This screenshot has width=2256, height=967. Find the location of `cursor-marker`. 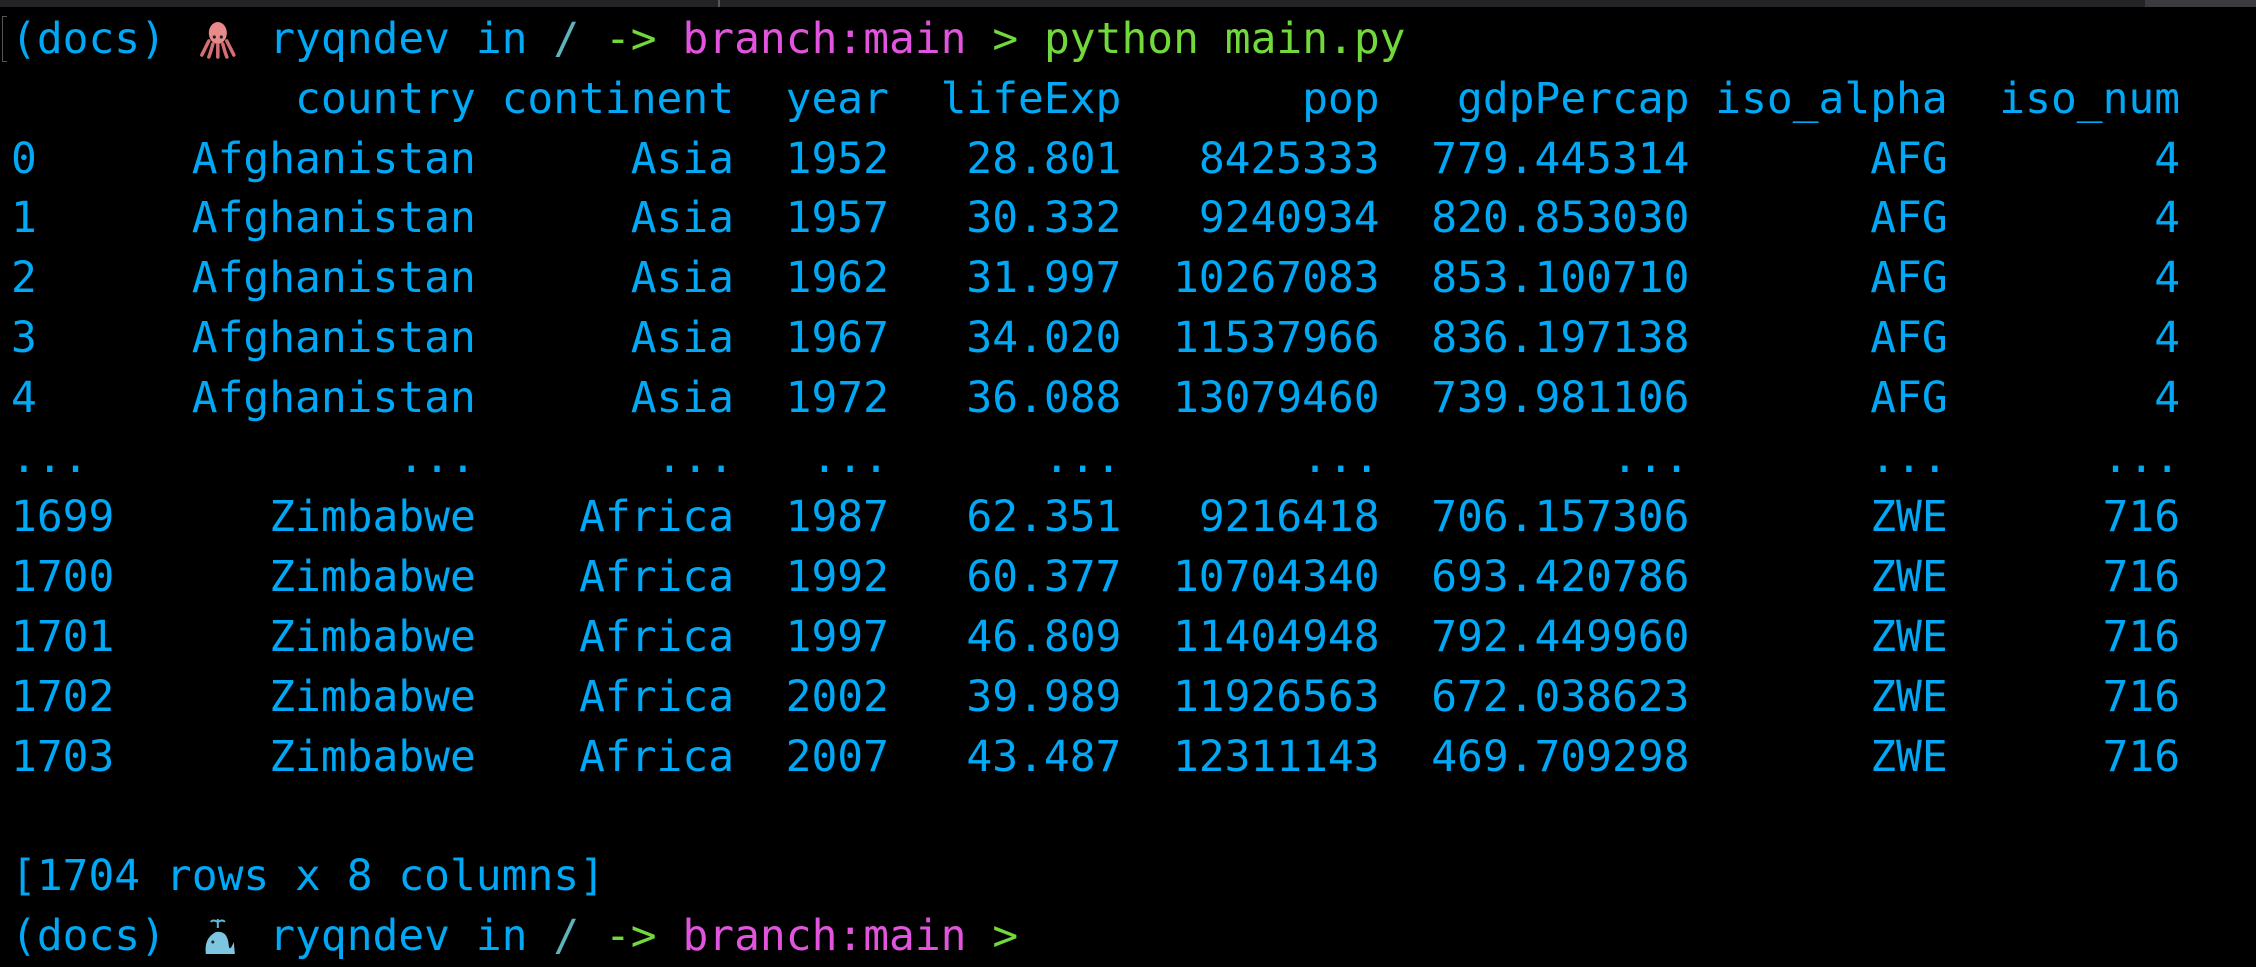

cursor-marker is located at coordinates (4, 39).